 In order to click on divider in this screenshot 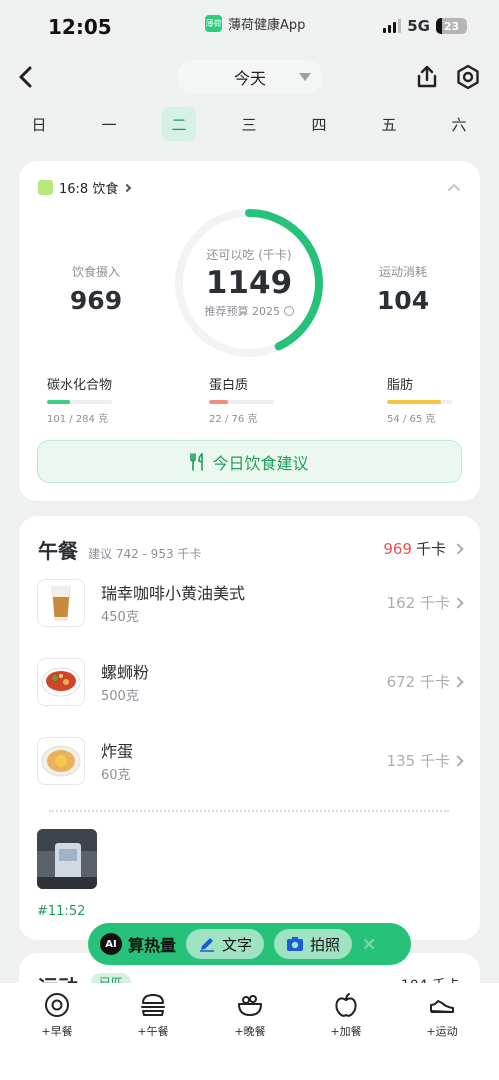, I will do `click(249, 811)`.